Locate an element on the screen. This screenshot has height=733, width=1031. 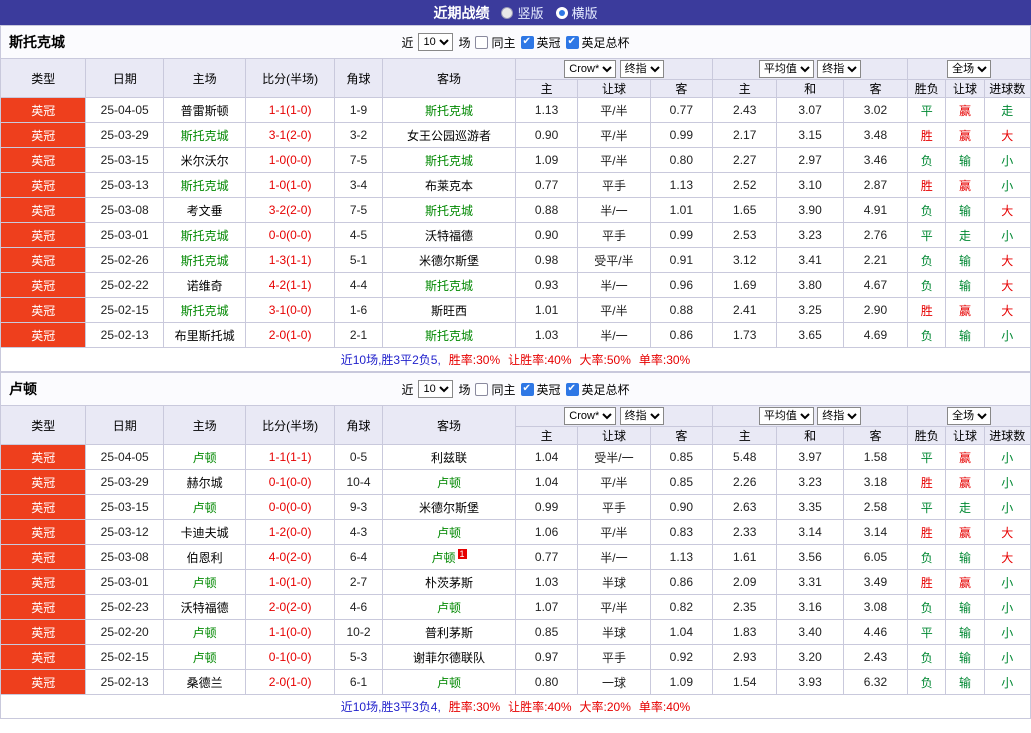
away-team: 斯旺西 is located at coordinates (449, 310).